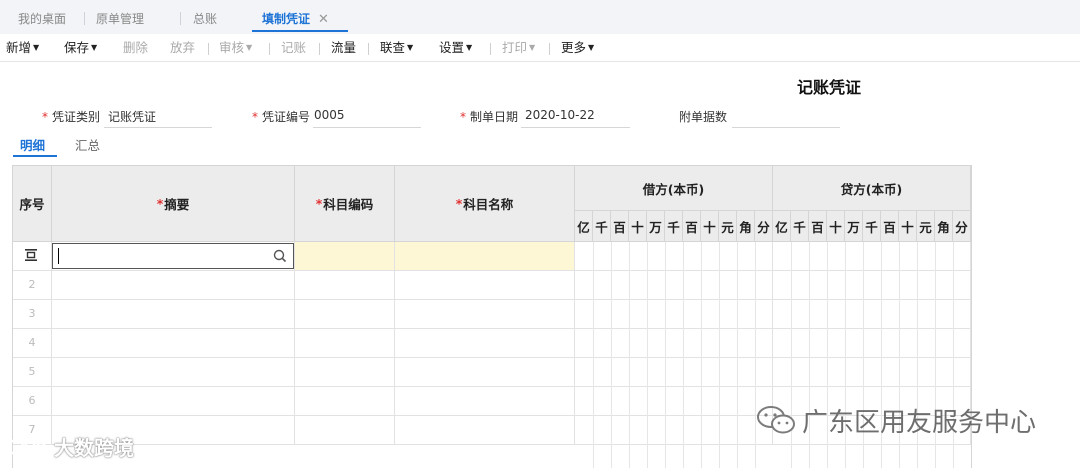  What do you see at coordinates (80, 48) in the screenshot?
I see `save-button: 保存 ▼` at bounding box center [80, 48].